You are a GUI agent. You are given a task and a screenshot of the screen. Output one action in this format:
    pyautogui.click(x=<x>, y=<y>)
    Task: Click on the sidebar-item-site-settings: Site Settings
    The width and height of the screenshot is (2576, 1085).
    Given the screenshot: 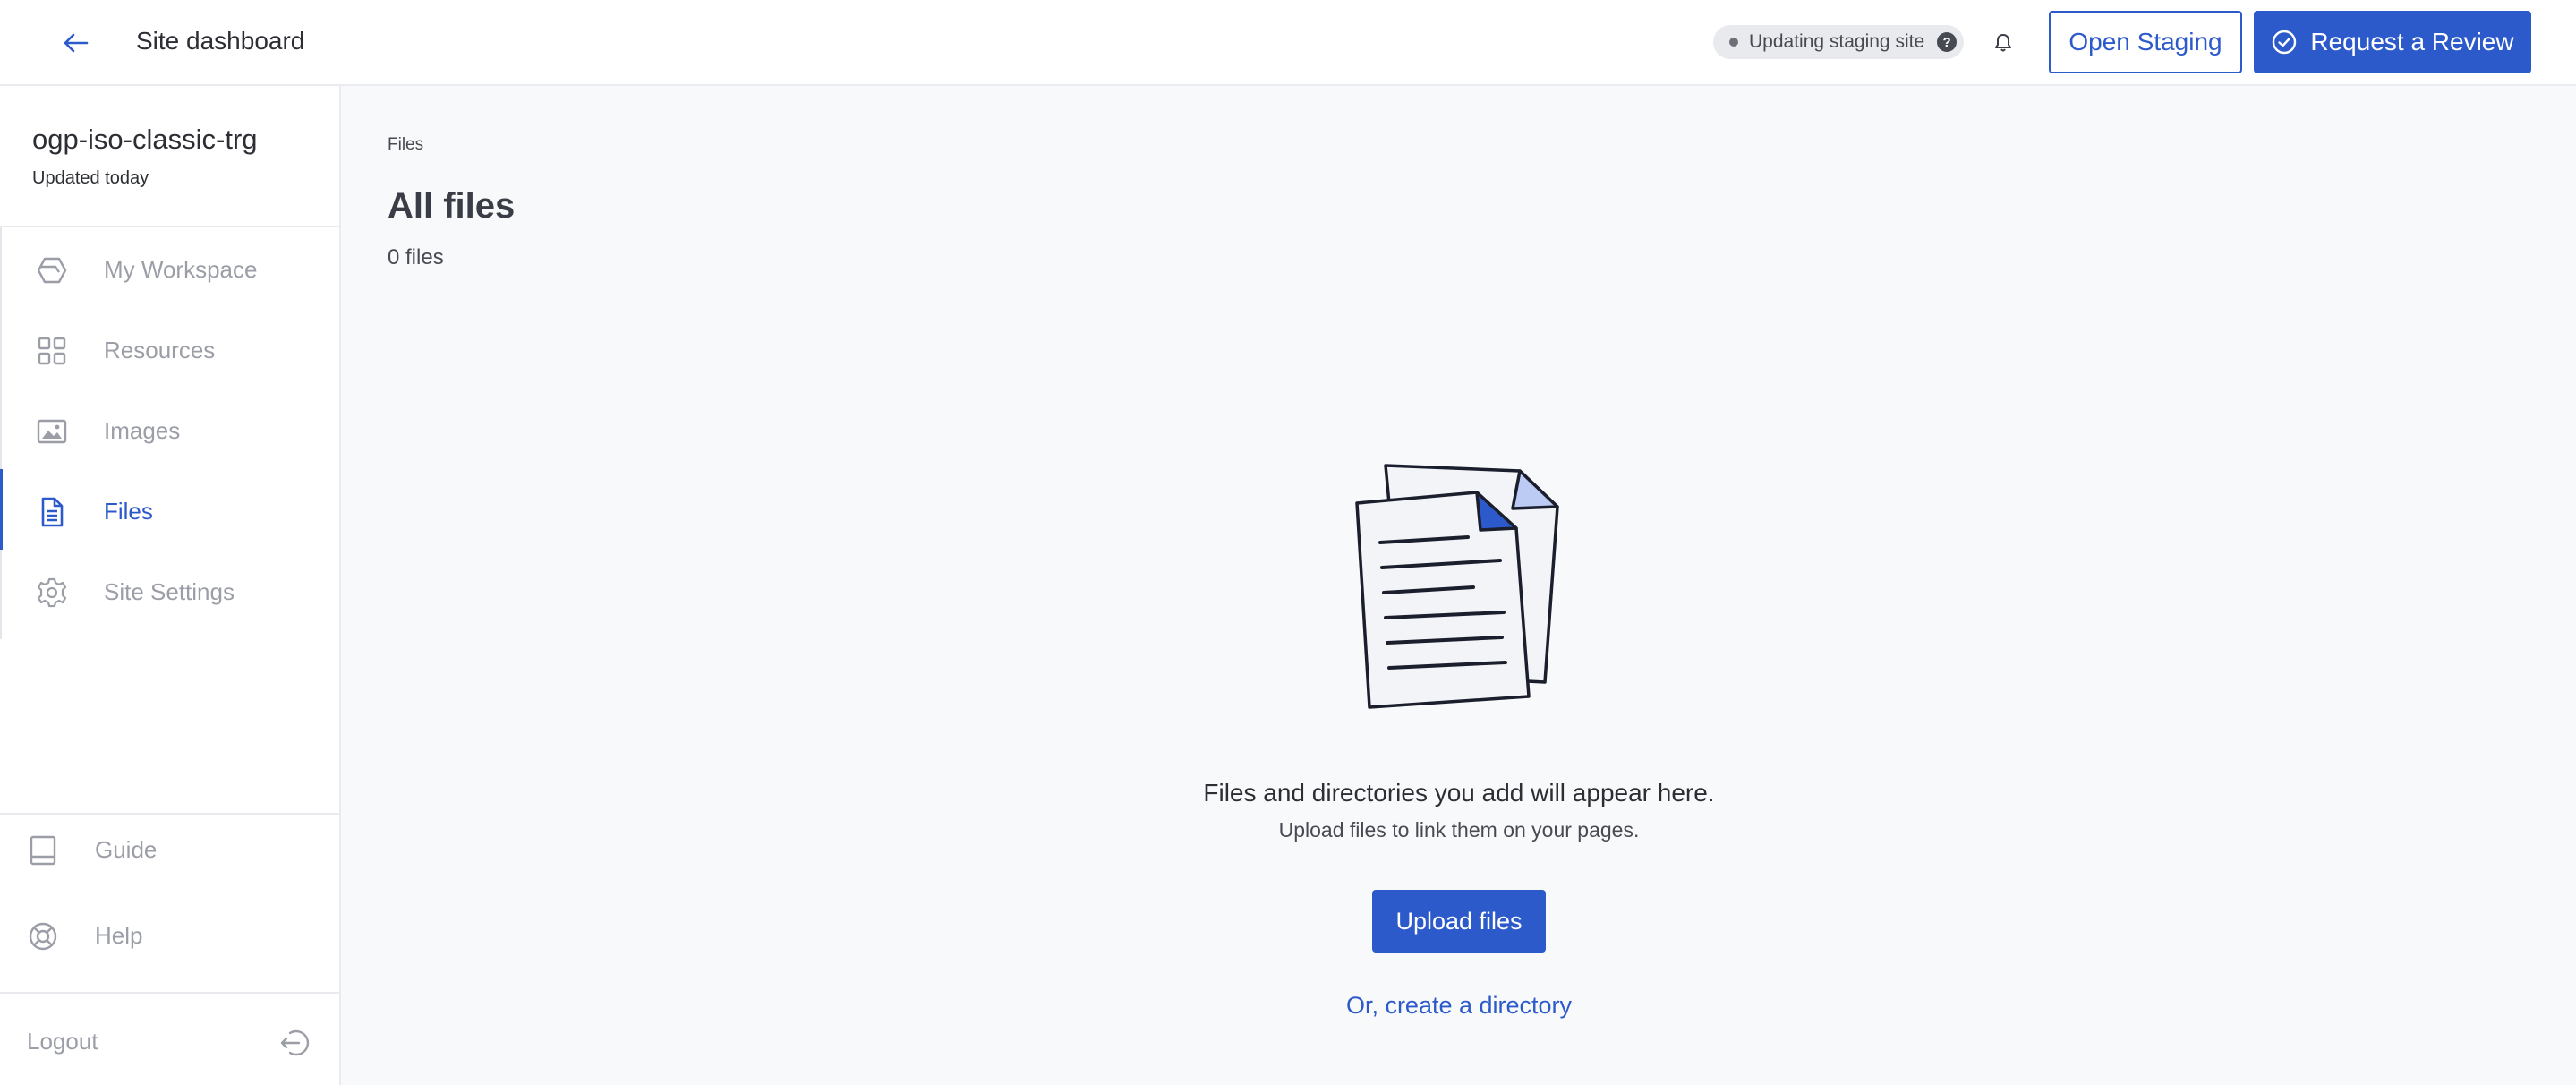 What is the action you would take?
    pyautogui.click(x=170, y=590)
    